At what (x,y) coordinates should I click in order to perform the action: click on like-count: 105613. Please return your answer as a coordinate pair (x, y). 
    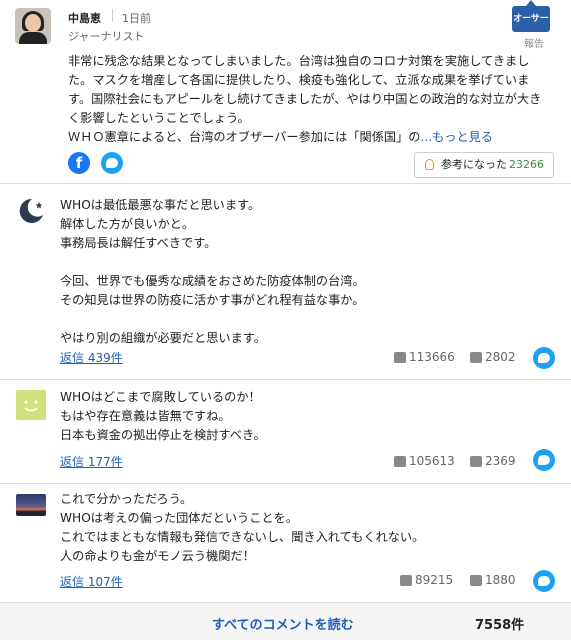
    Looking at the image, I should click on (424, 461).